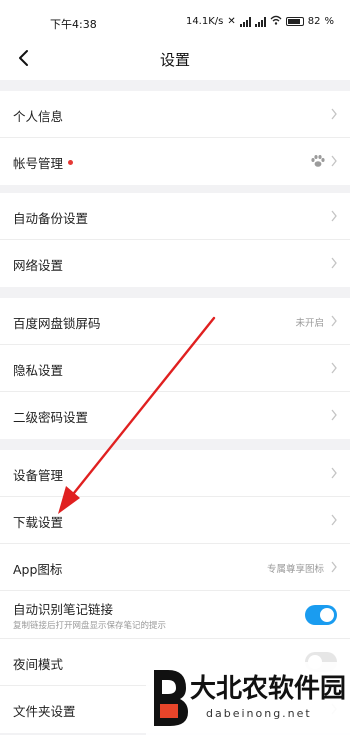 The width and height of the screenshot is (350, 735). I want to click on row-label: App图标, so click(38, 569).